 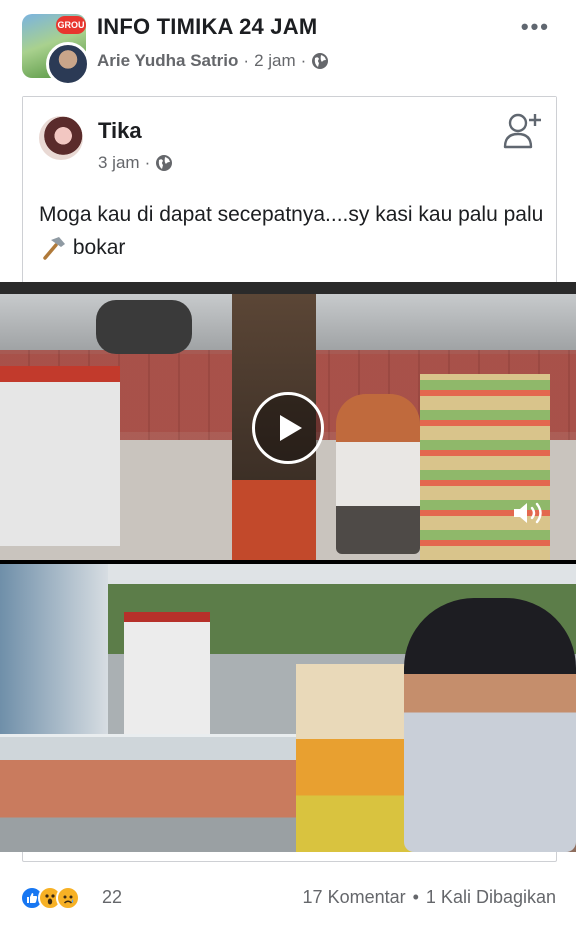 What do you see at coordinates (119, 163) in the screenshot?
I see `shared-post-time: 3 jam` at bounding box center [119, 163].